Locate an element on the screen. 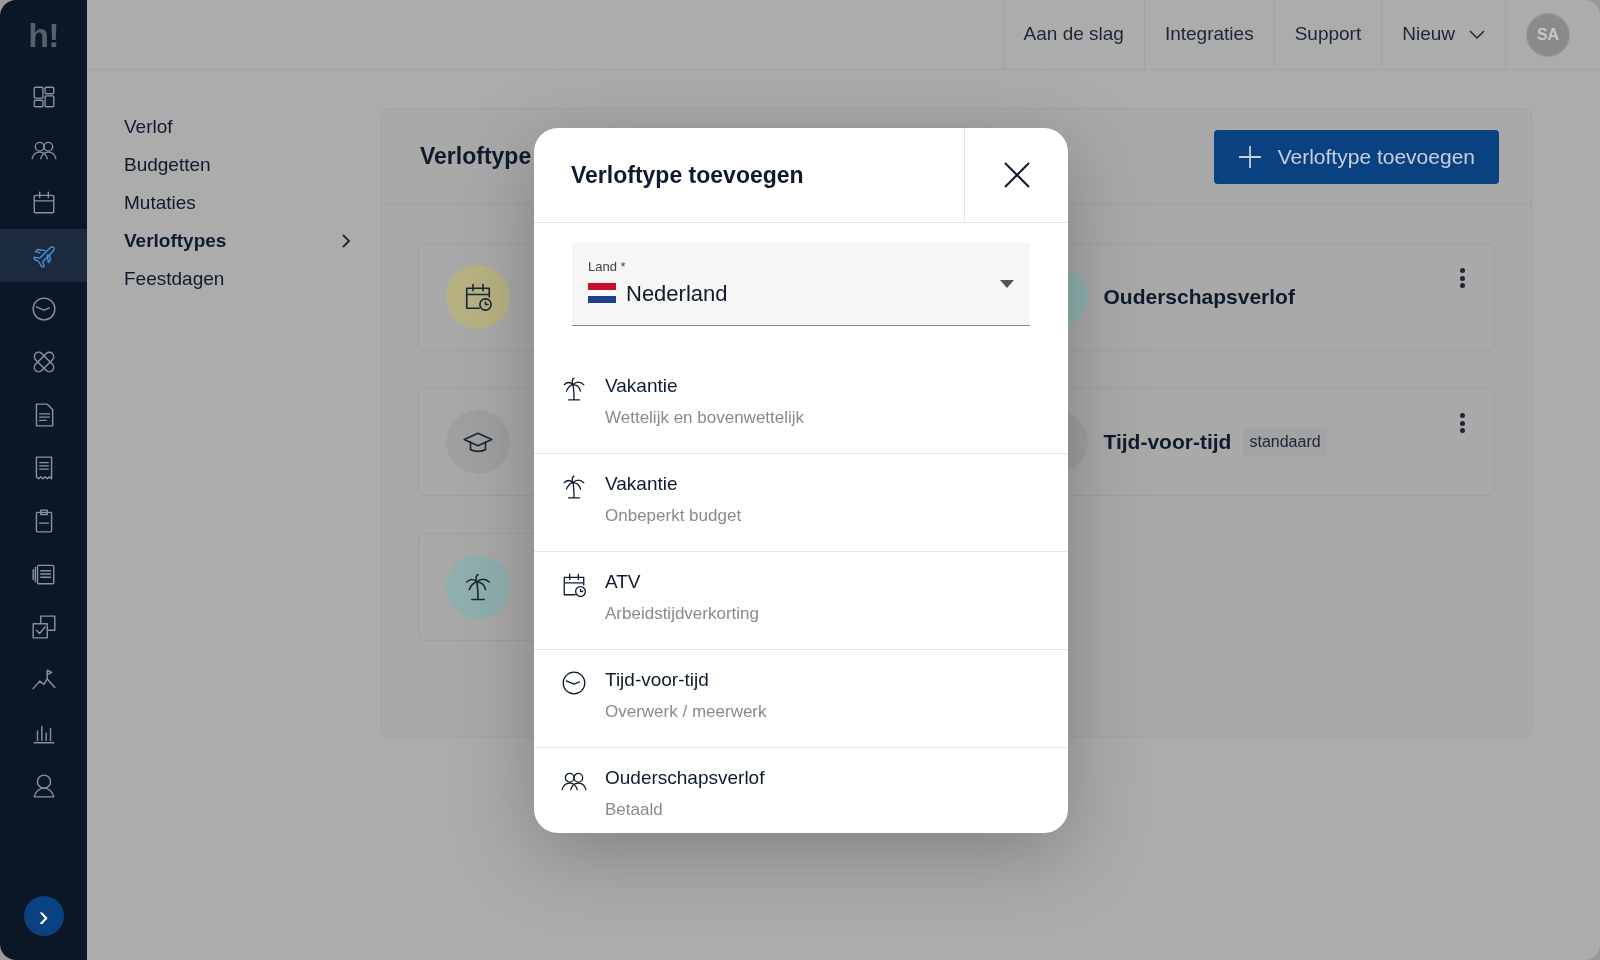 The width and height of the screenshot is (1600, 960). card-title: Ouderschapsverlof is located at coordinates (1199, 297).